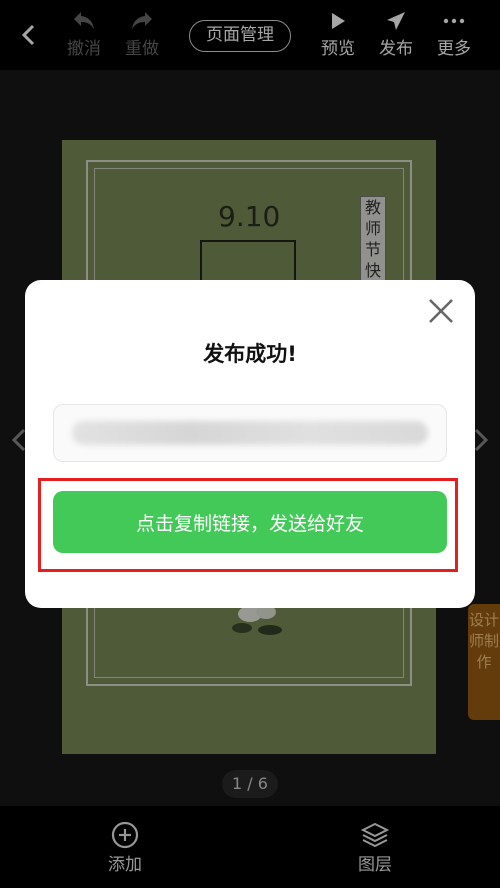 The width and height of the screenshot is (500, 888). What do you see at coordinates (250, 522) in the screenshot?
I see `copy-link-button: 点击复制链接，发送给好友` at bounding box center [250, 522].